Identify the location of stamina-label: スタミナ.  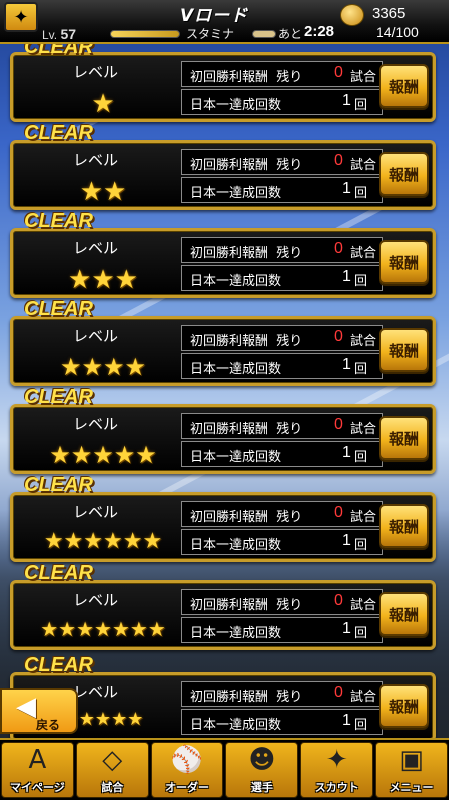
(210, 34).